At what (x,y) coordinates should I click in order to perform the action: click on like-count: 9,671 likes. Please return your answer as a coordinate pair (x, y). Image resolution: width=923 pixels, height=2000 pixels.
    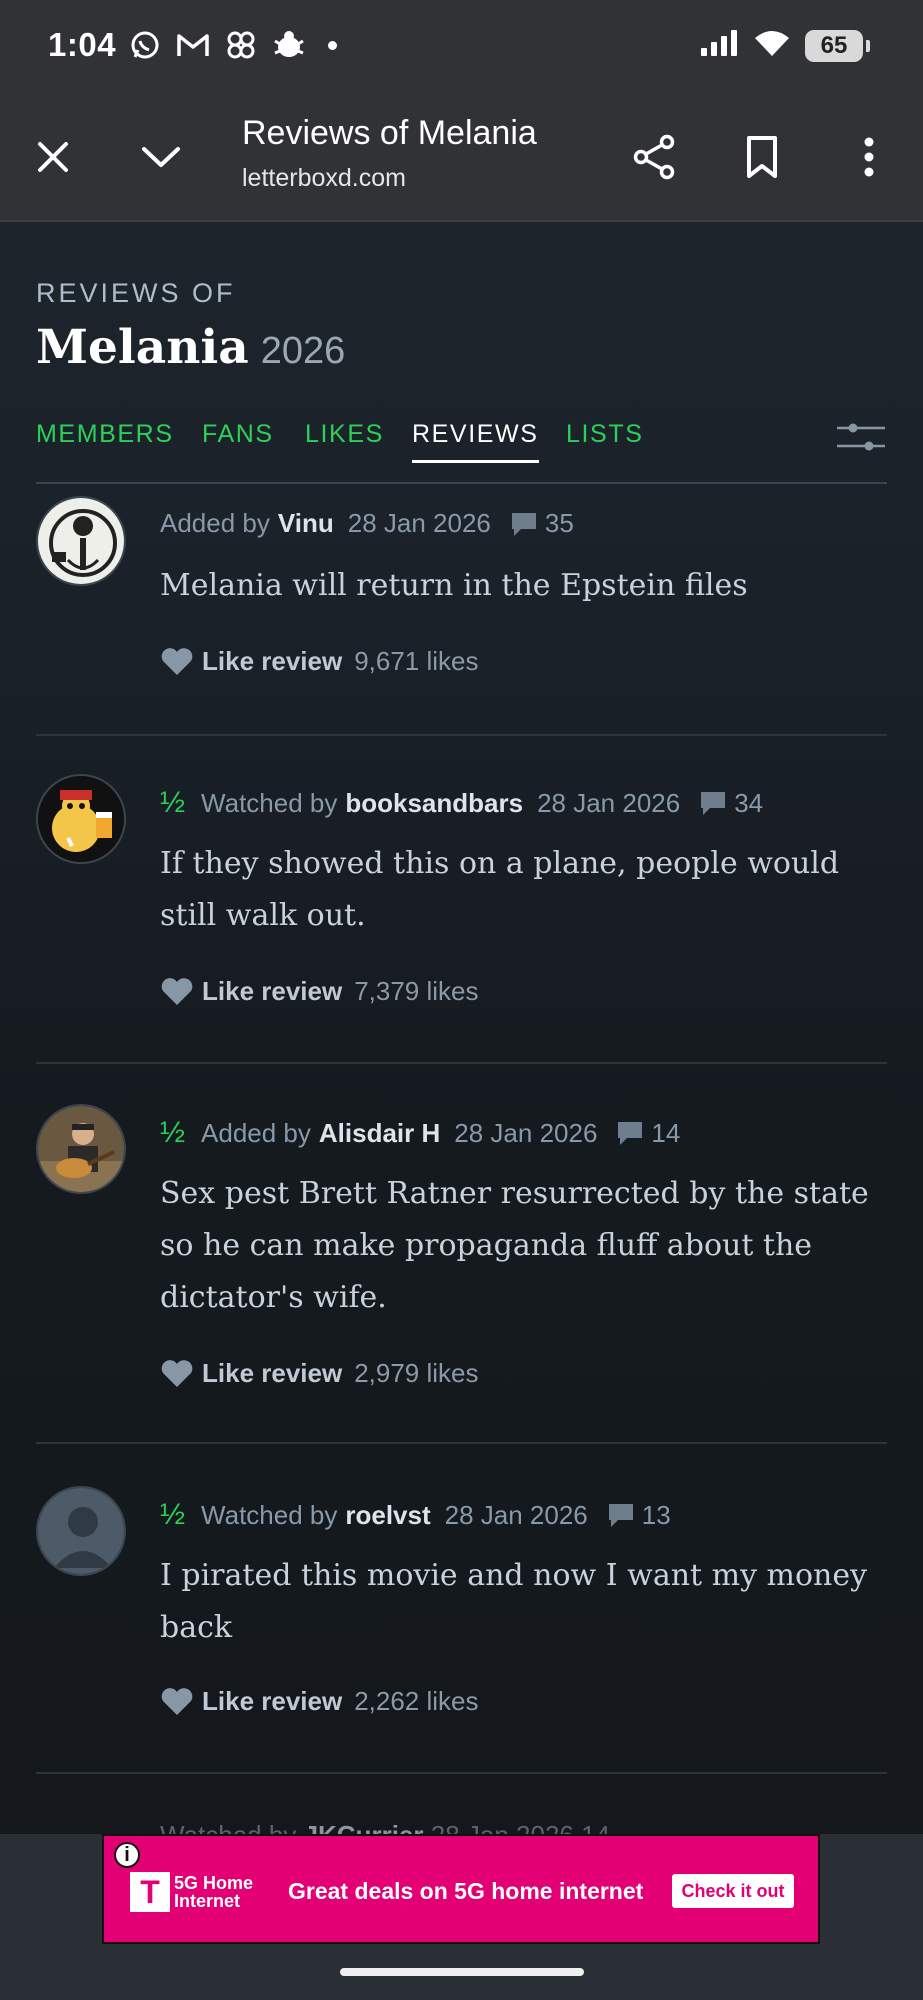
    Looking at the image, I should click on (416, 661).